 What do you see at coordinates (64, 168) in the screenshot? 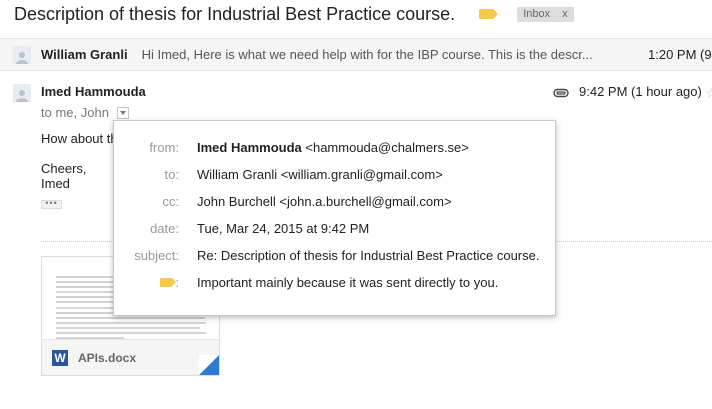
I see `closing-text: Cheers,` at bounding box center [64, 168].